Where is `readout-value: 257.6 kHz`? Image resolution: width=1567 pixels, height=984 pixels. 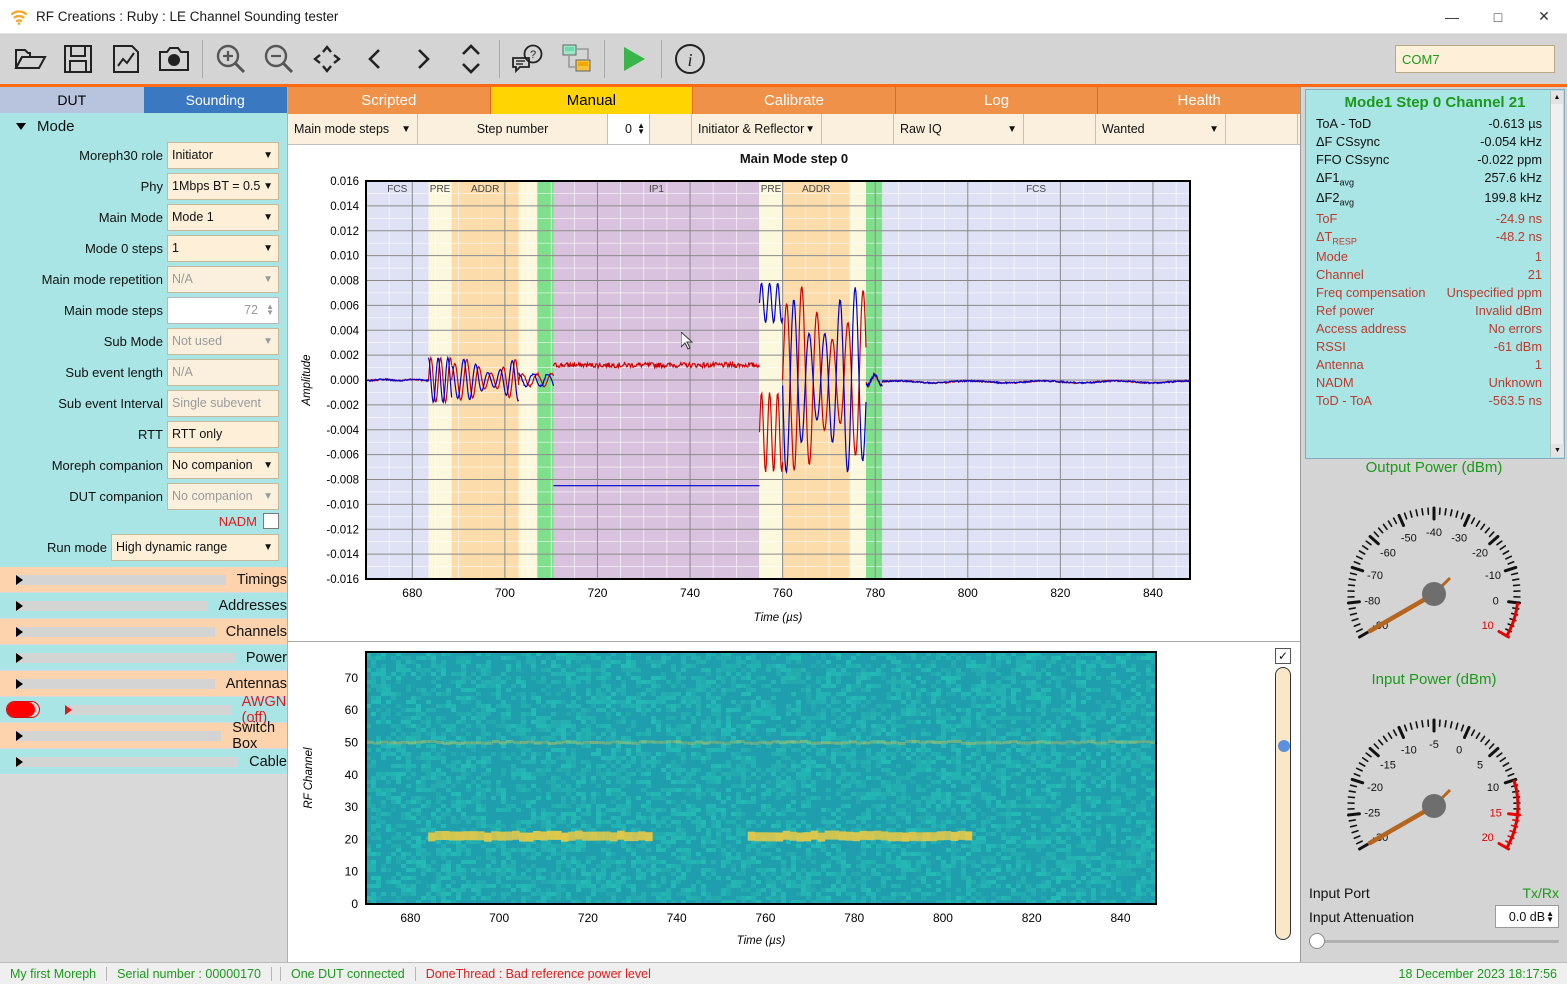 readout-value: 257.6 kHz is located at coordinates (1513, 179).